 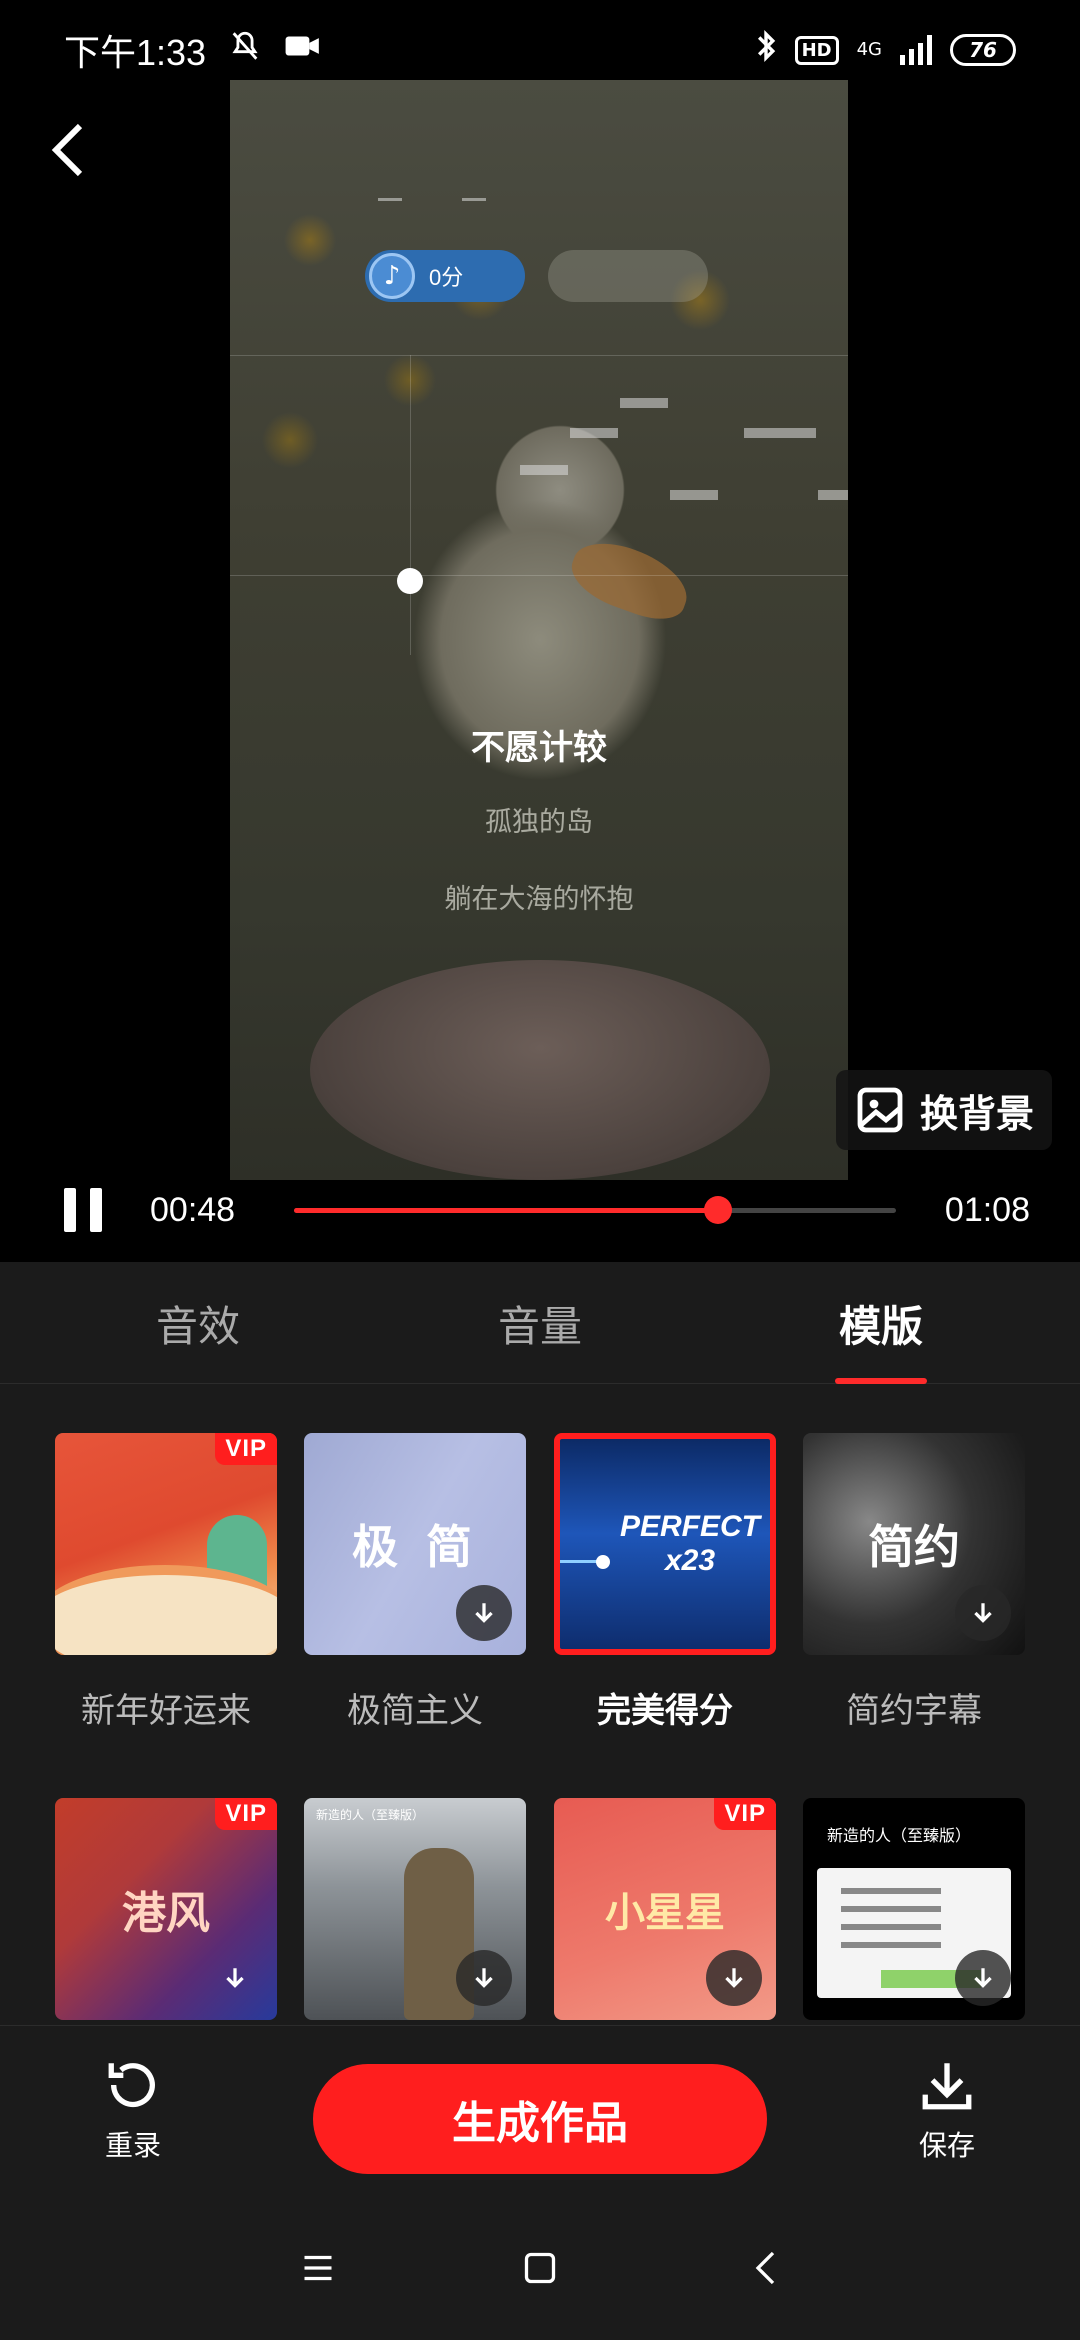 I want to click on template-item: 小星星 VIP, so click(x=665, y=1909).